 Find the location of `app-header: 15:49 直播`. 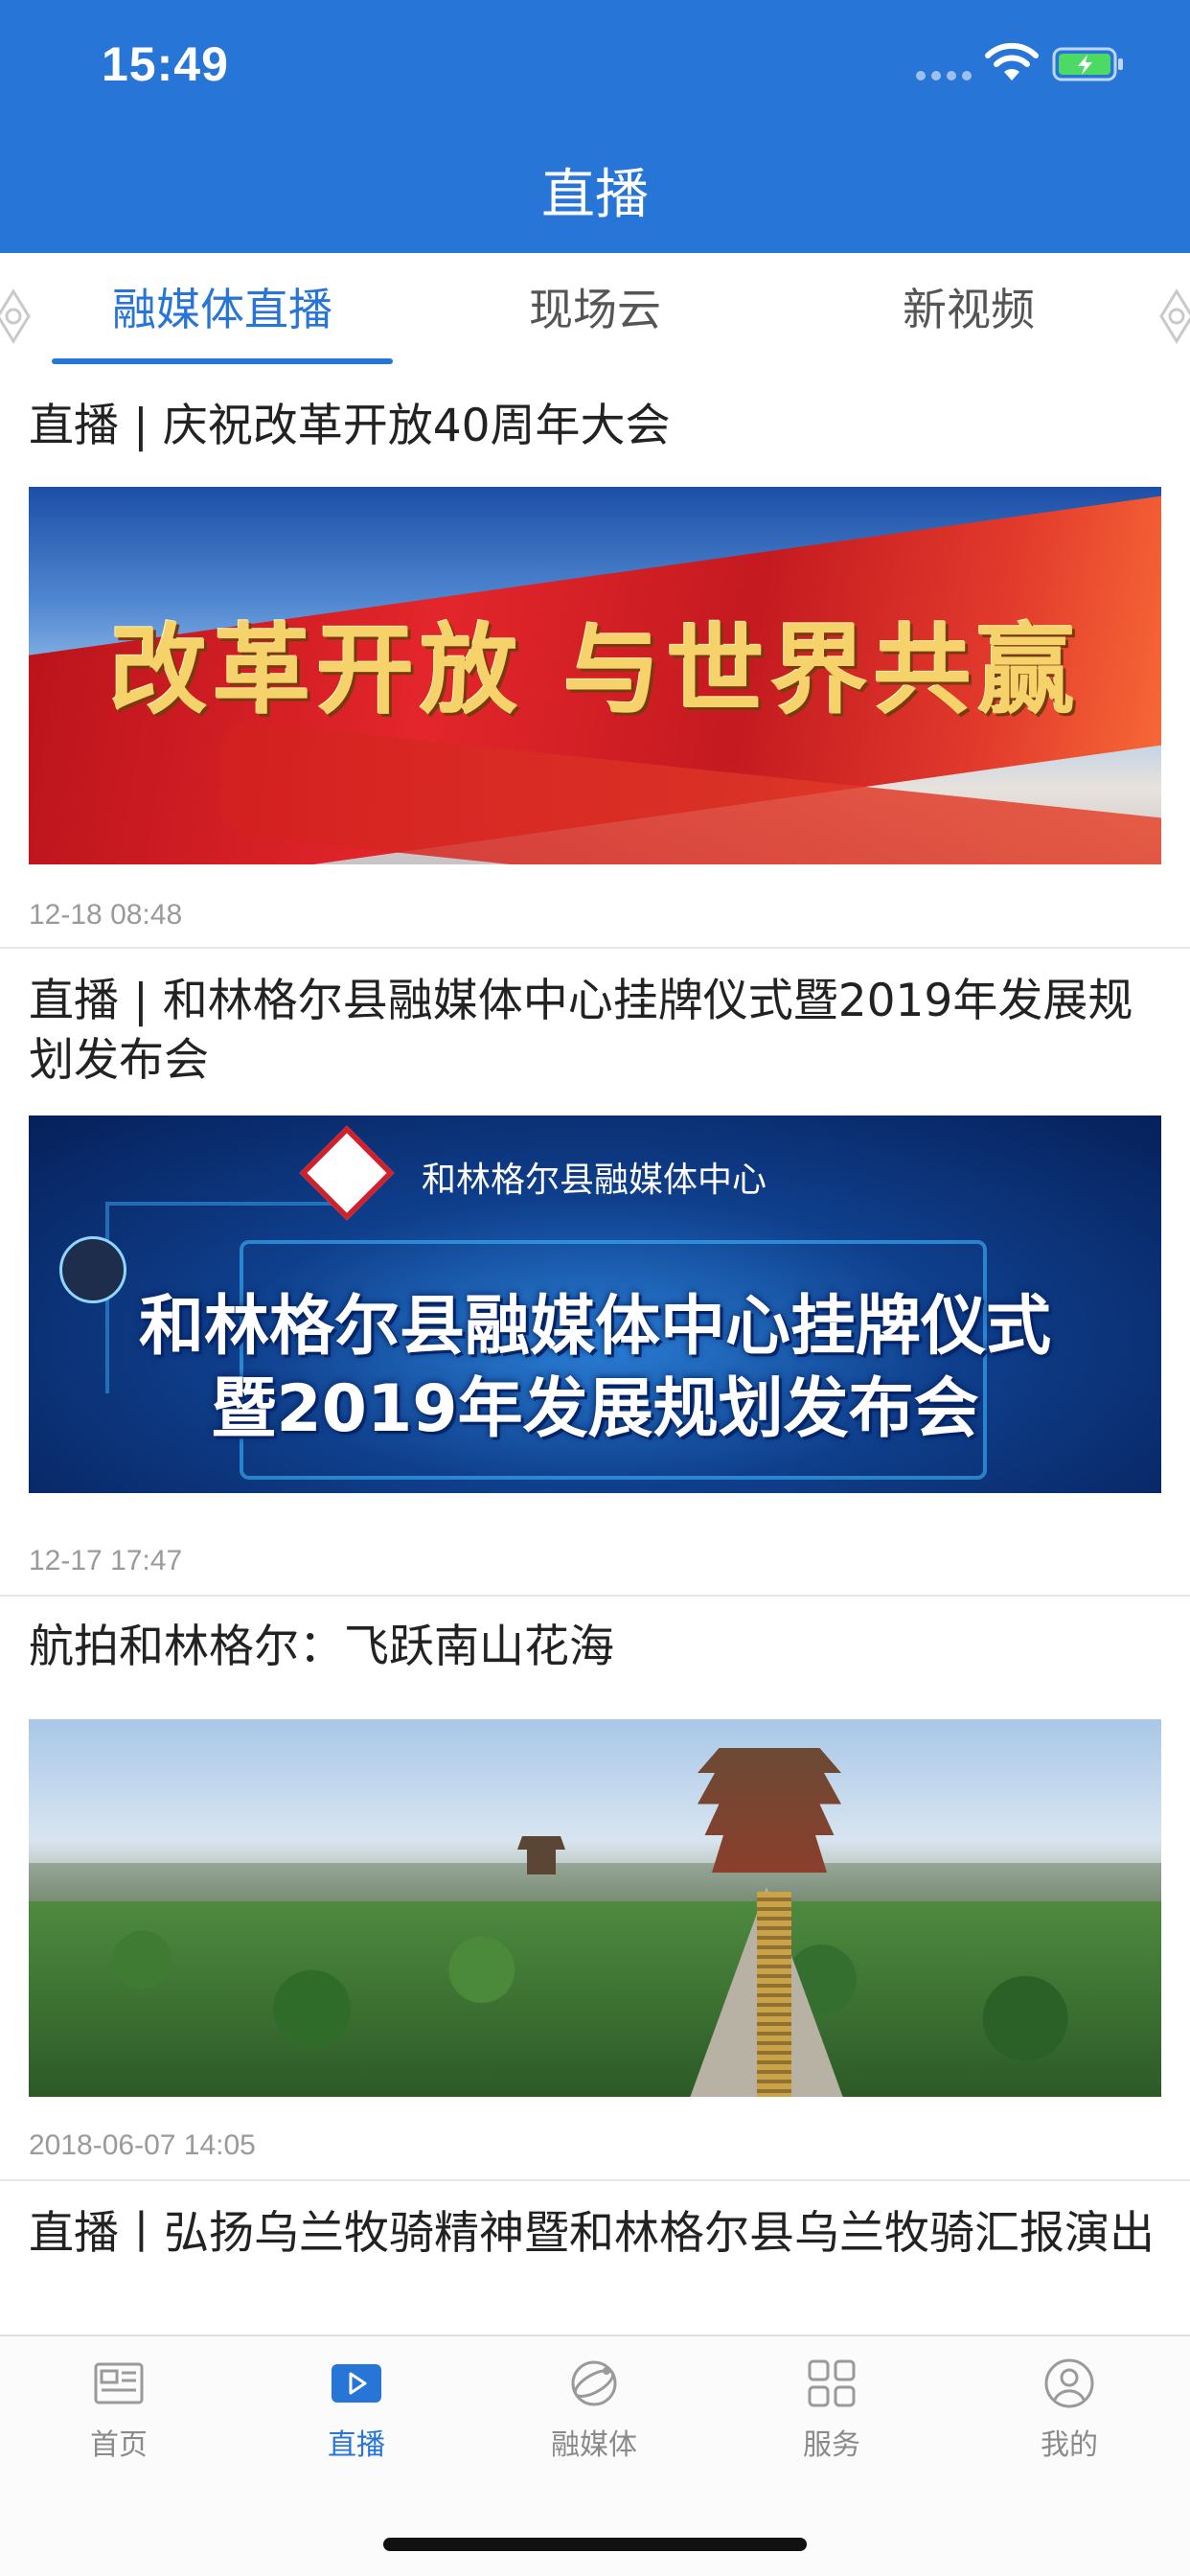

app-header: 15:49 直播 is located at coordinates (595, 126).